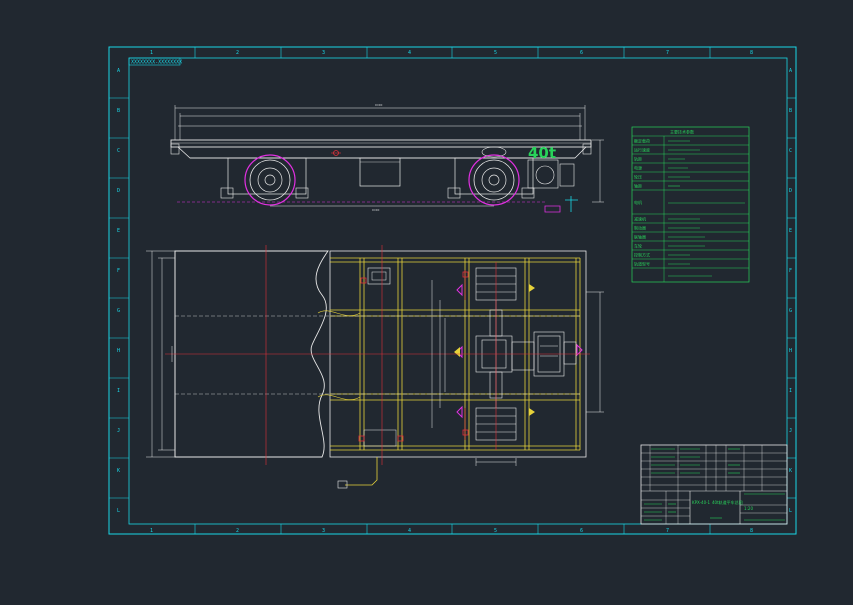 This screenshot has width=853, height=605. Describe the element at coordinates (748, 508) in the screenshot. I see `drawing-scale: 1:20` at that location.